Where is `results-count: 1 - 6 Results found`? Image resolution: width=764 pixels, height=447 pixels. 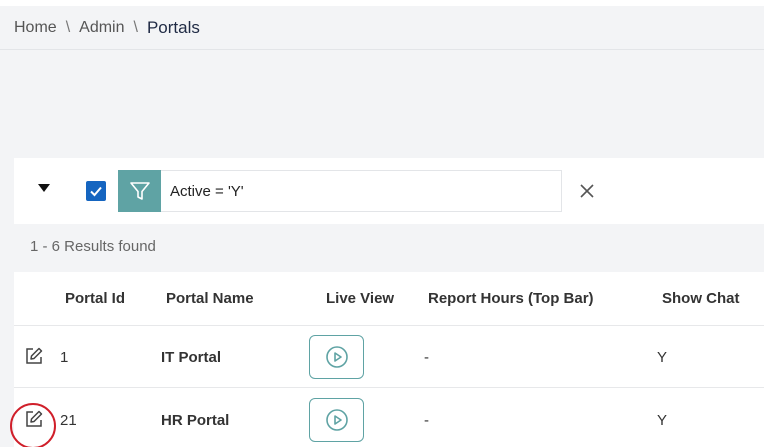
results-count: 1 - 6 Results found is located at coordinates (93, 246).